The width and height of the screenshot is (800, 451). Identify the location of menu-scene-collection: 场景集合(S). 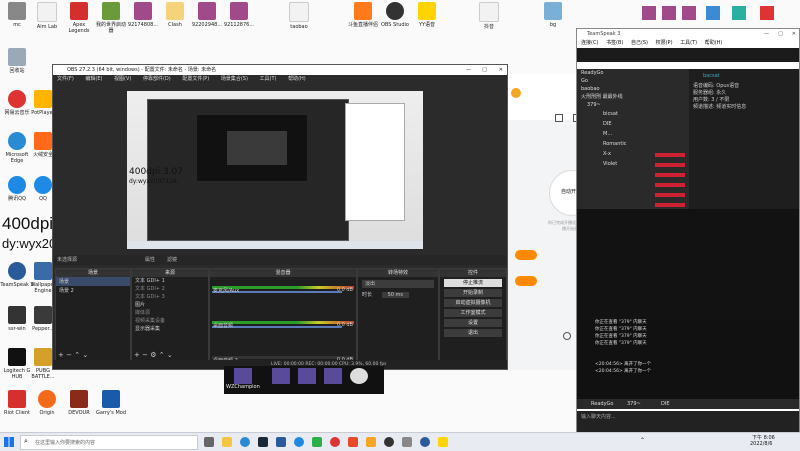
(234, 79).